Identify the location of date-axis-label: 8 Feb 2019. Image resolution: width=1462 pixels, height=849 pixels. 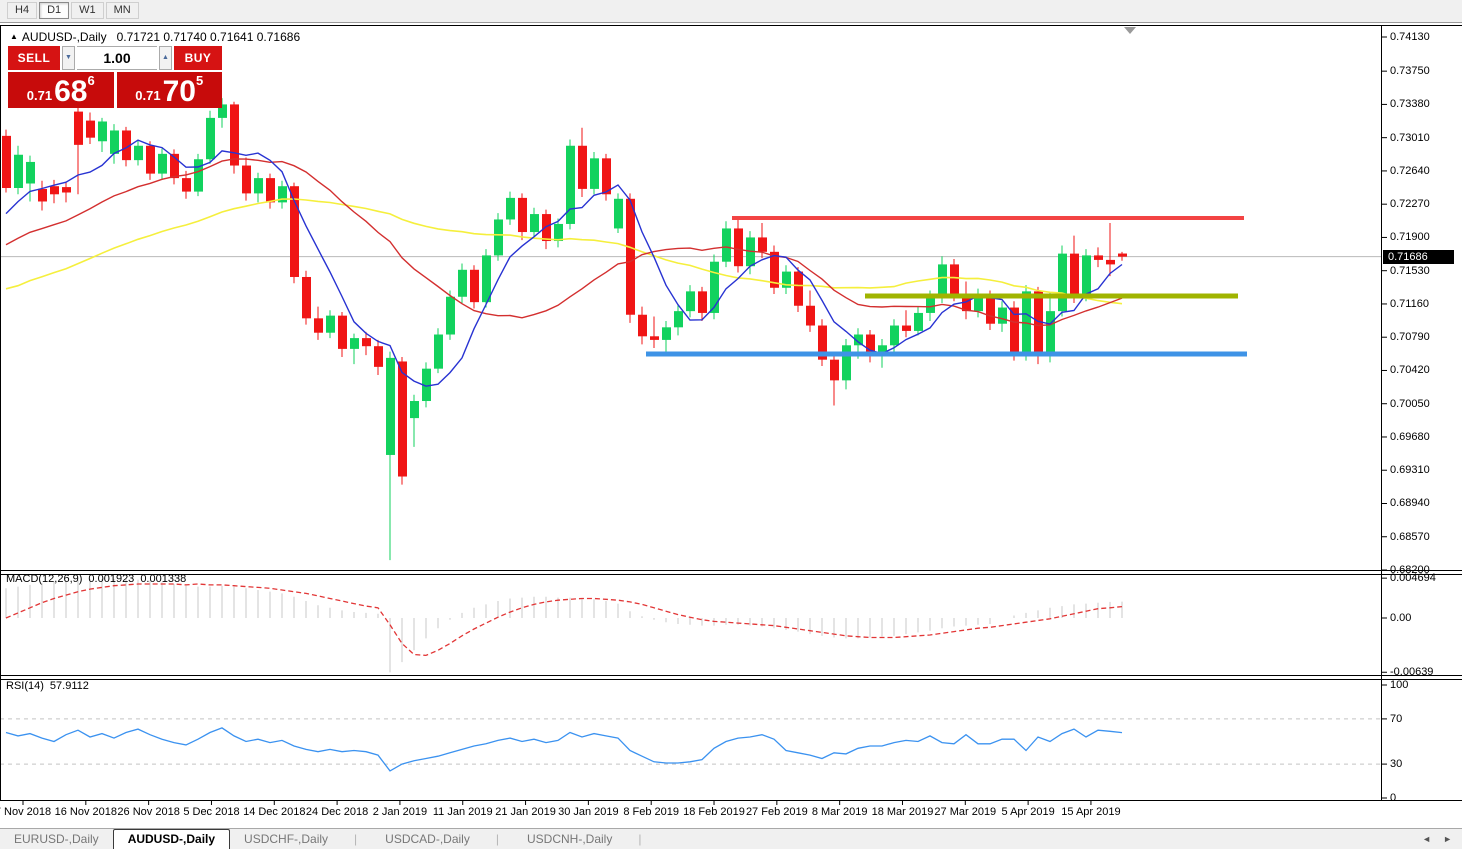
(651, 812).